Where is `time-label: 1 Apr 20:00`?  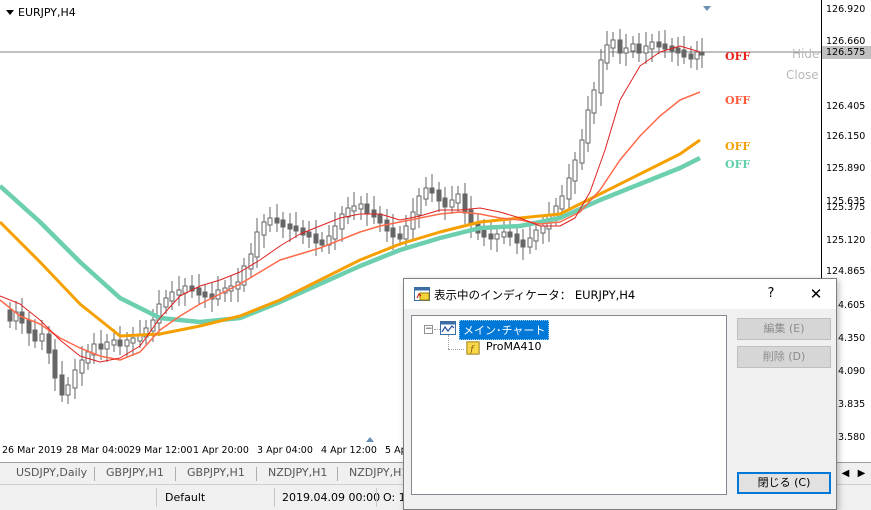
time-label: 1 Apr 20:00 is located at coordinates (221, 450).